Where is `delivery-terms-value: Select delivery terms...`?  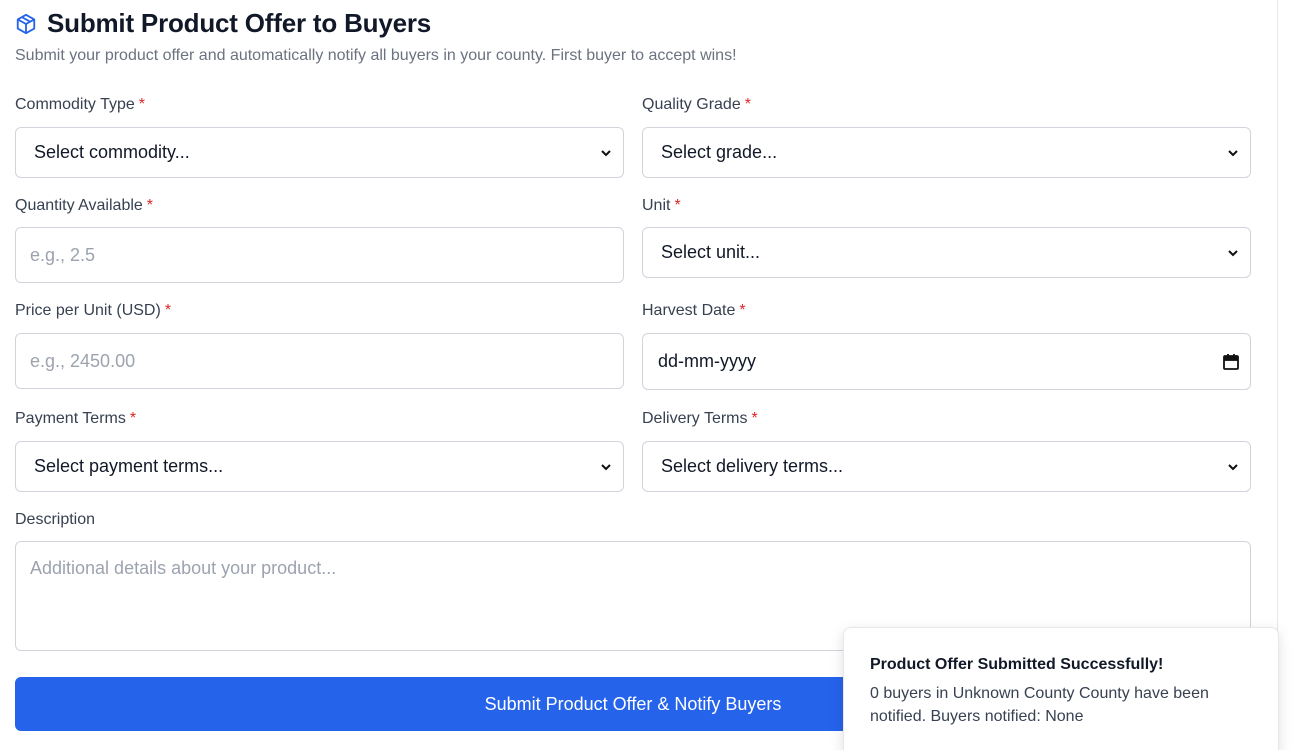 delivery-terms-value: Select delivery terms... is located at coordinates (752, 466).